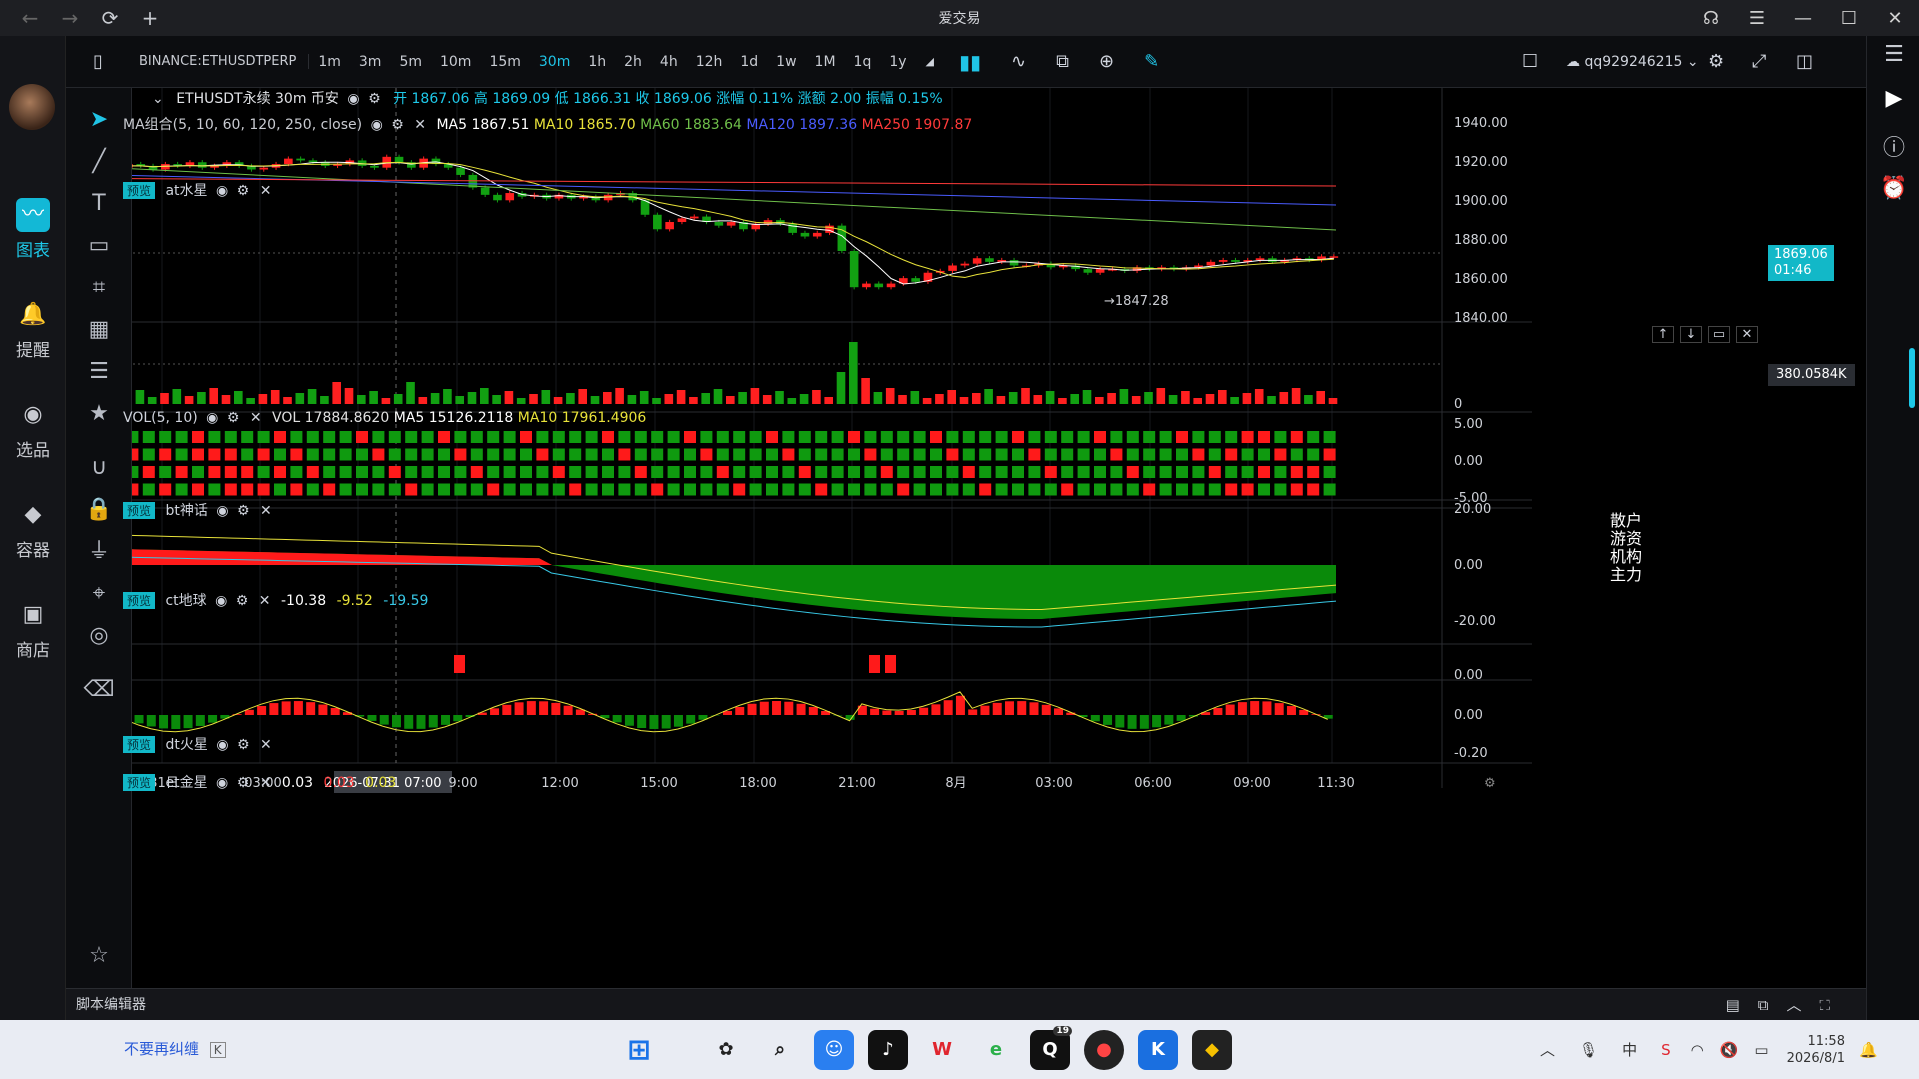 The width and height of the screenshot is (1919, 1079). I want to click on timeframe-1m: 1m, so click(329, 62).